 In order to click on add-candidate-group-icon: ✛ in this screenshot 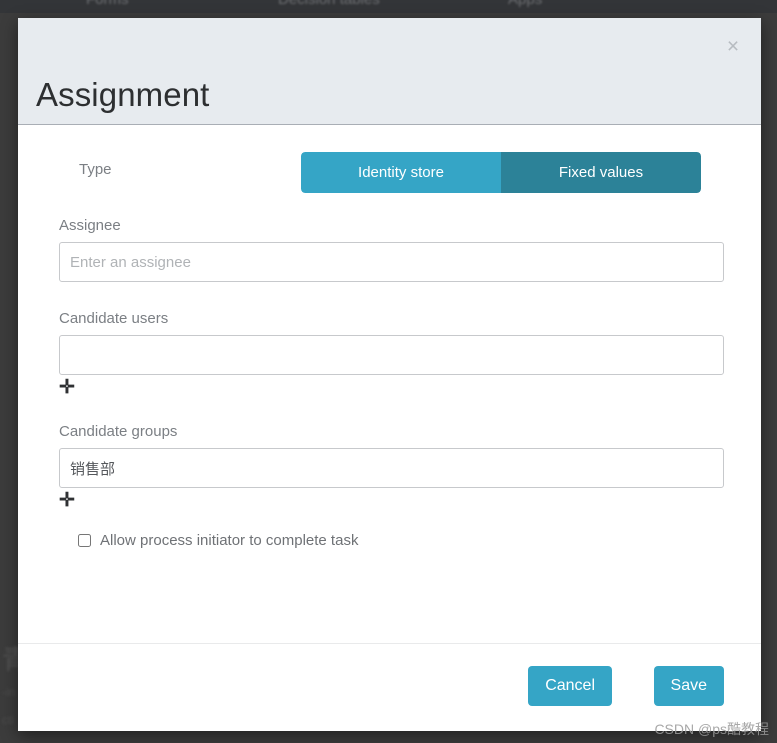, I will do `click(67, 500)`.